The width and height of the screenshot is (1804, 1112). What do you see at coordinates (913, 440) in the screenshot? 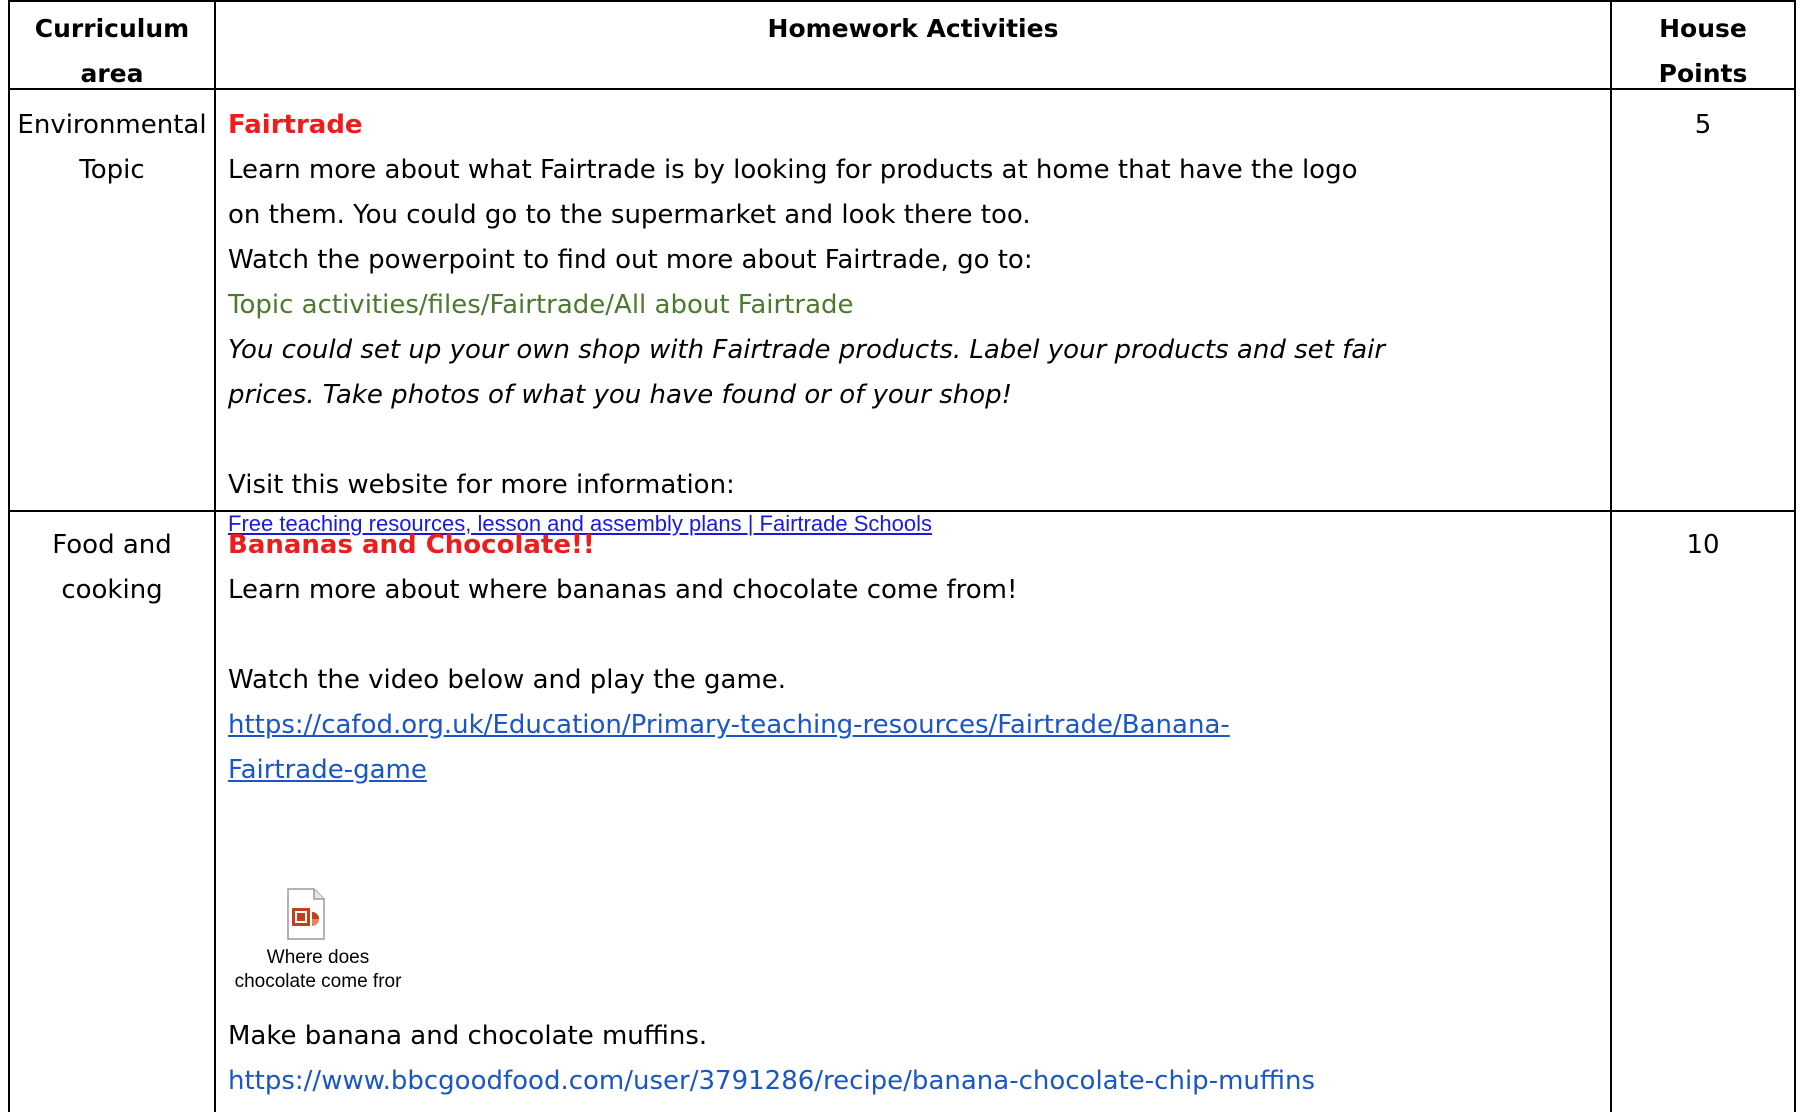
I see `row1-blank` at bounding box center [913, 440].